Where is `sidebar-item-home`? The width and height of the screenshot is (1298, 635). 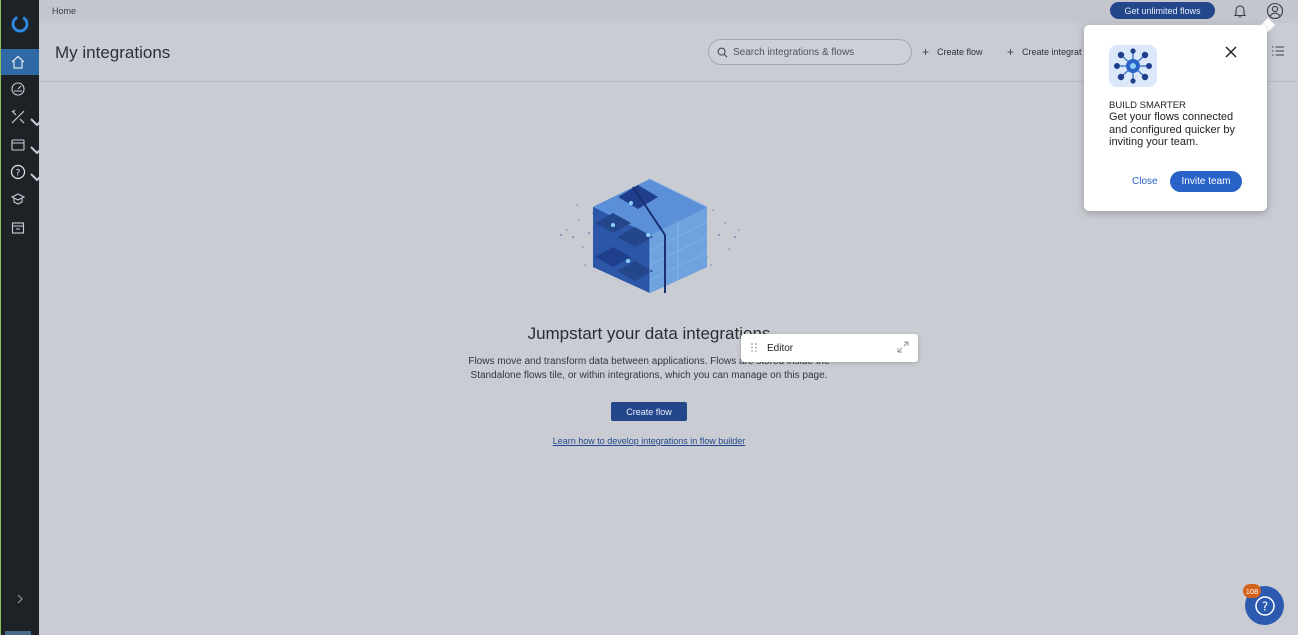
sidebar-item-home is located at coordinates (20, 62).